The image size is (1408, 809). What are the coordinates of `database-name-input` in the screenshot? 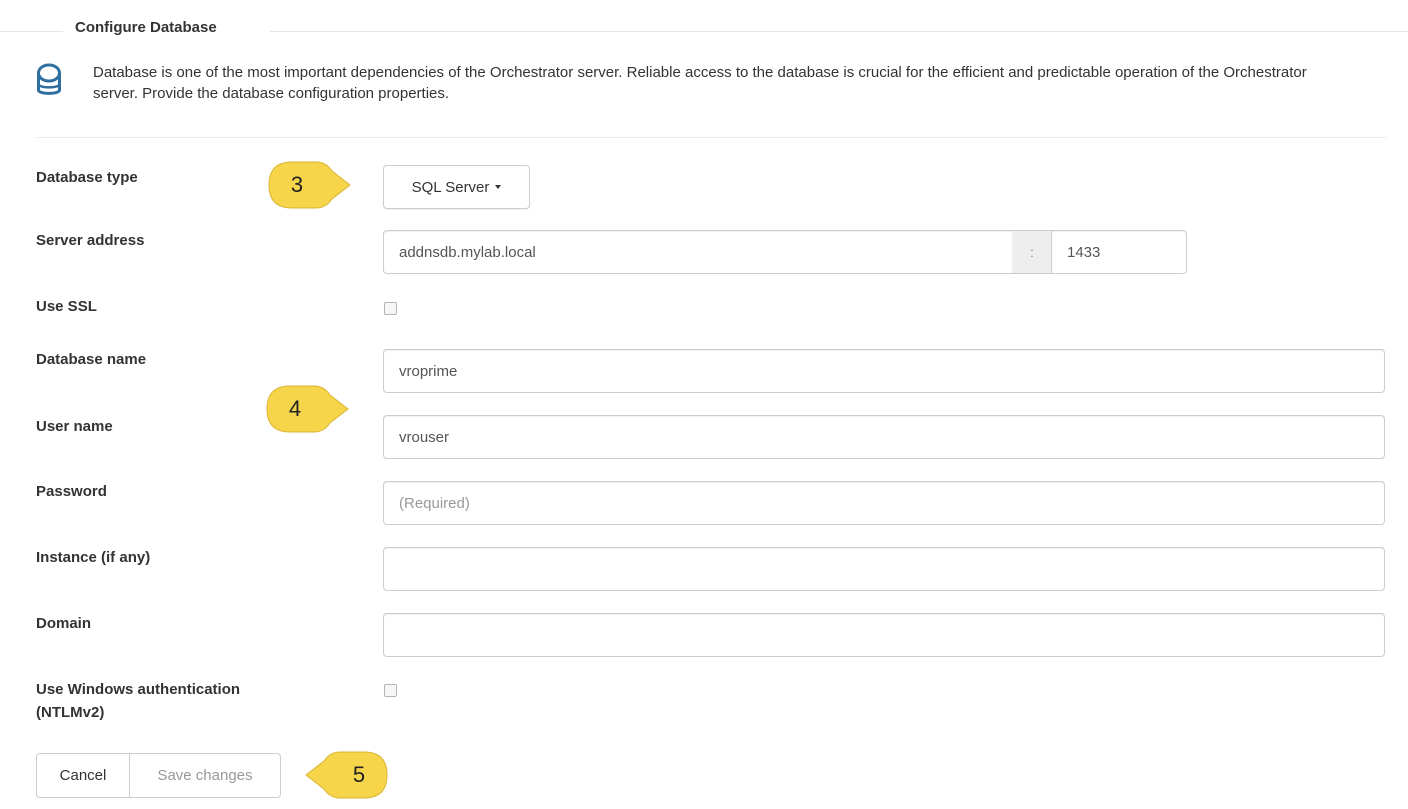 It's located at (884, 371).